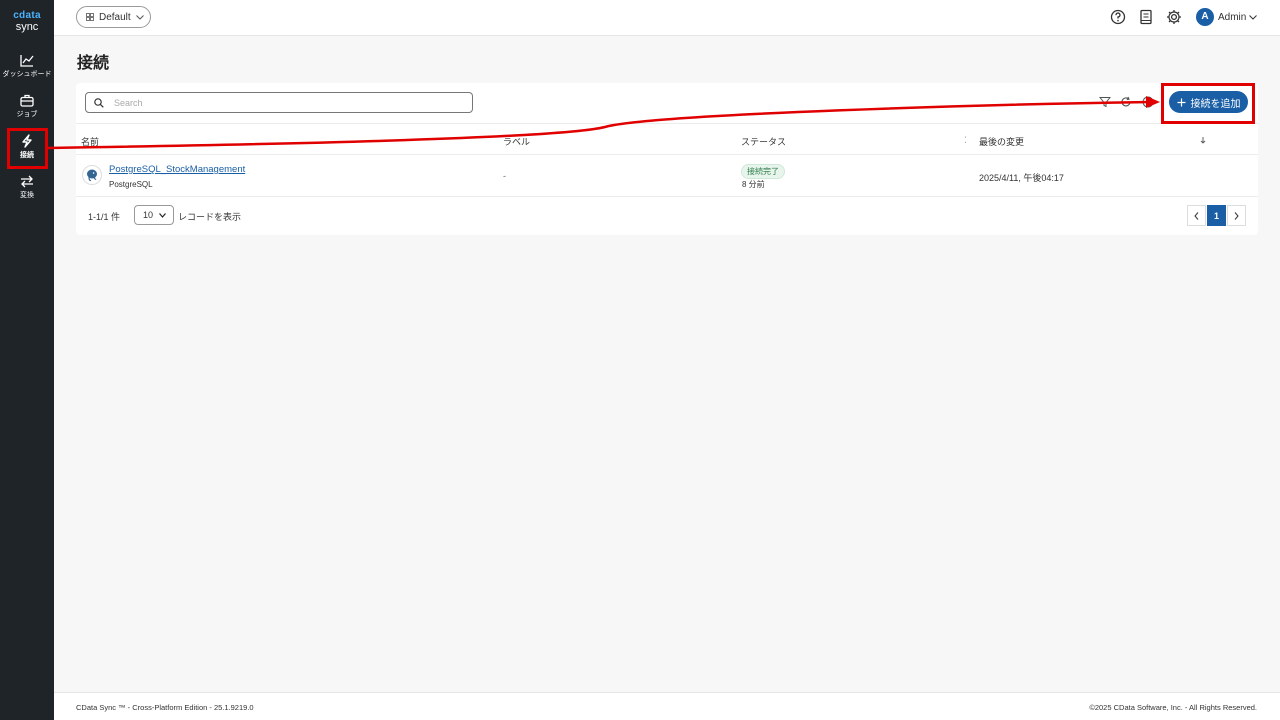 This screenshot has height=720, width=1280. What do you see at coordinates (516, 141) in the screenshot?
I see `column-header-label: ラベル` at bounding box center [516, 141].